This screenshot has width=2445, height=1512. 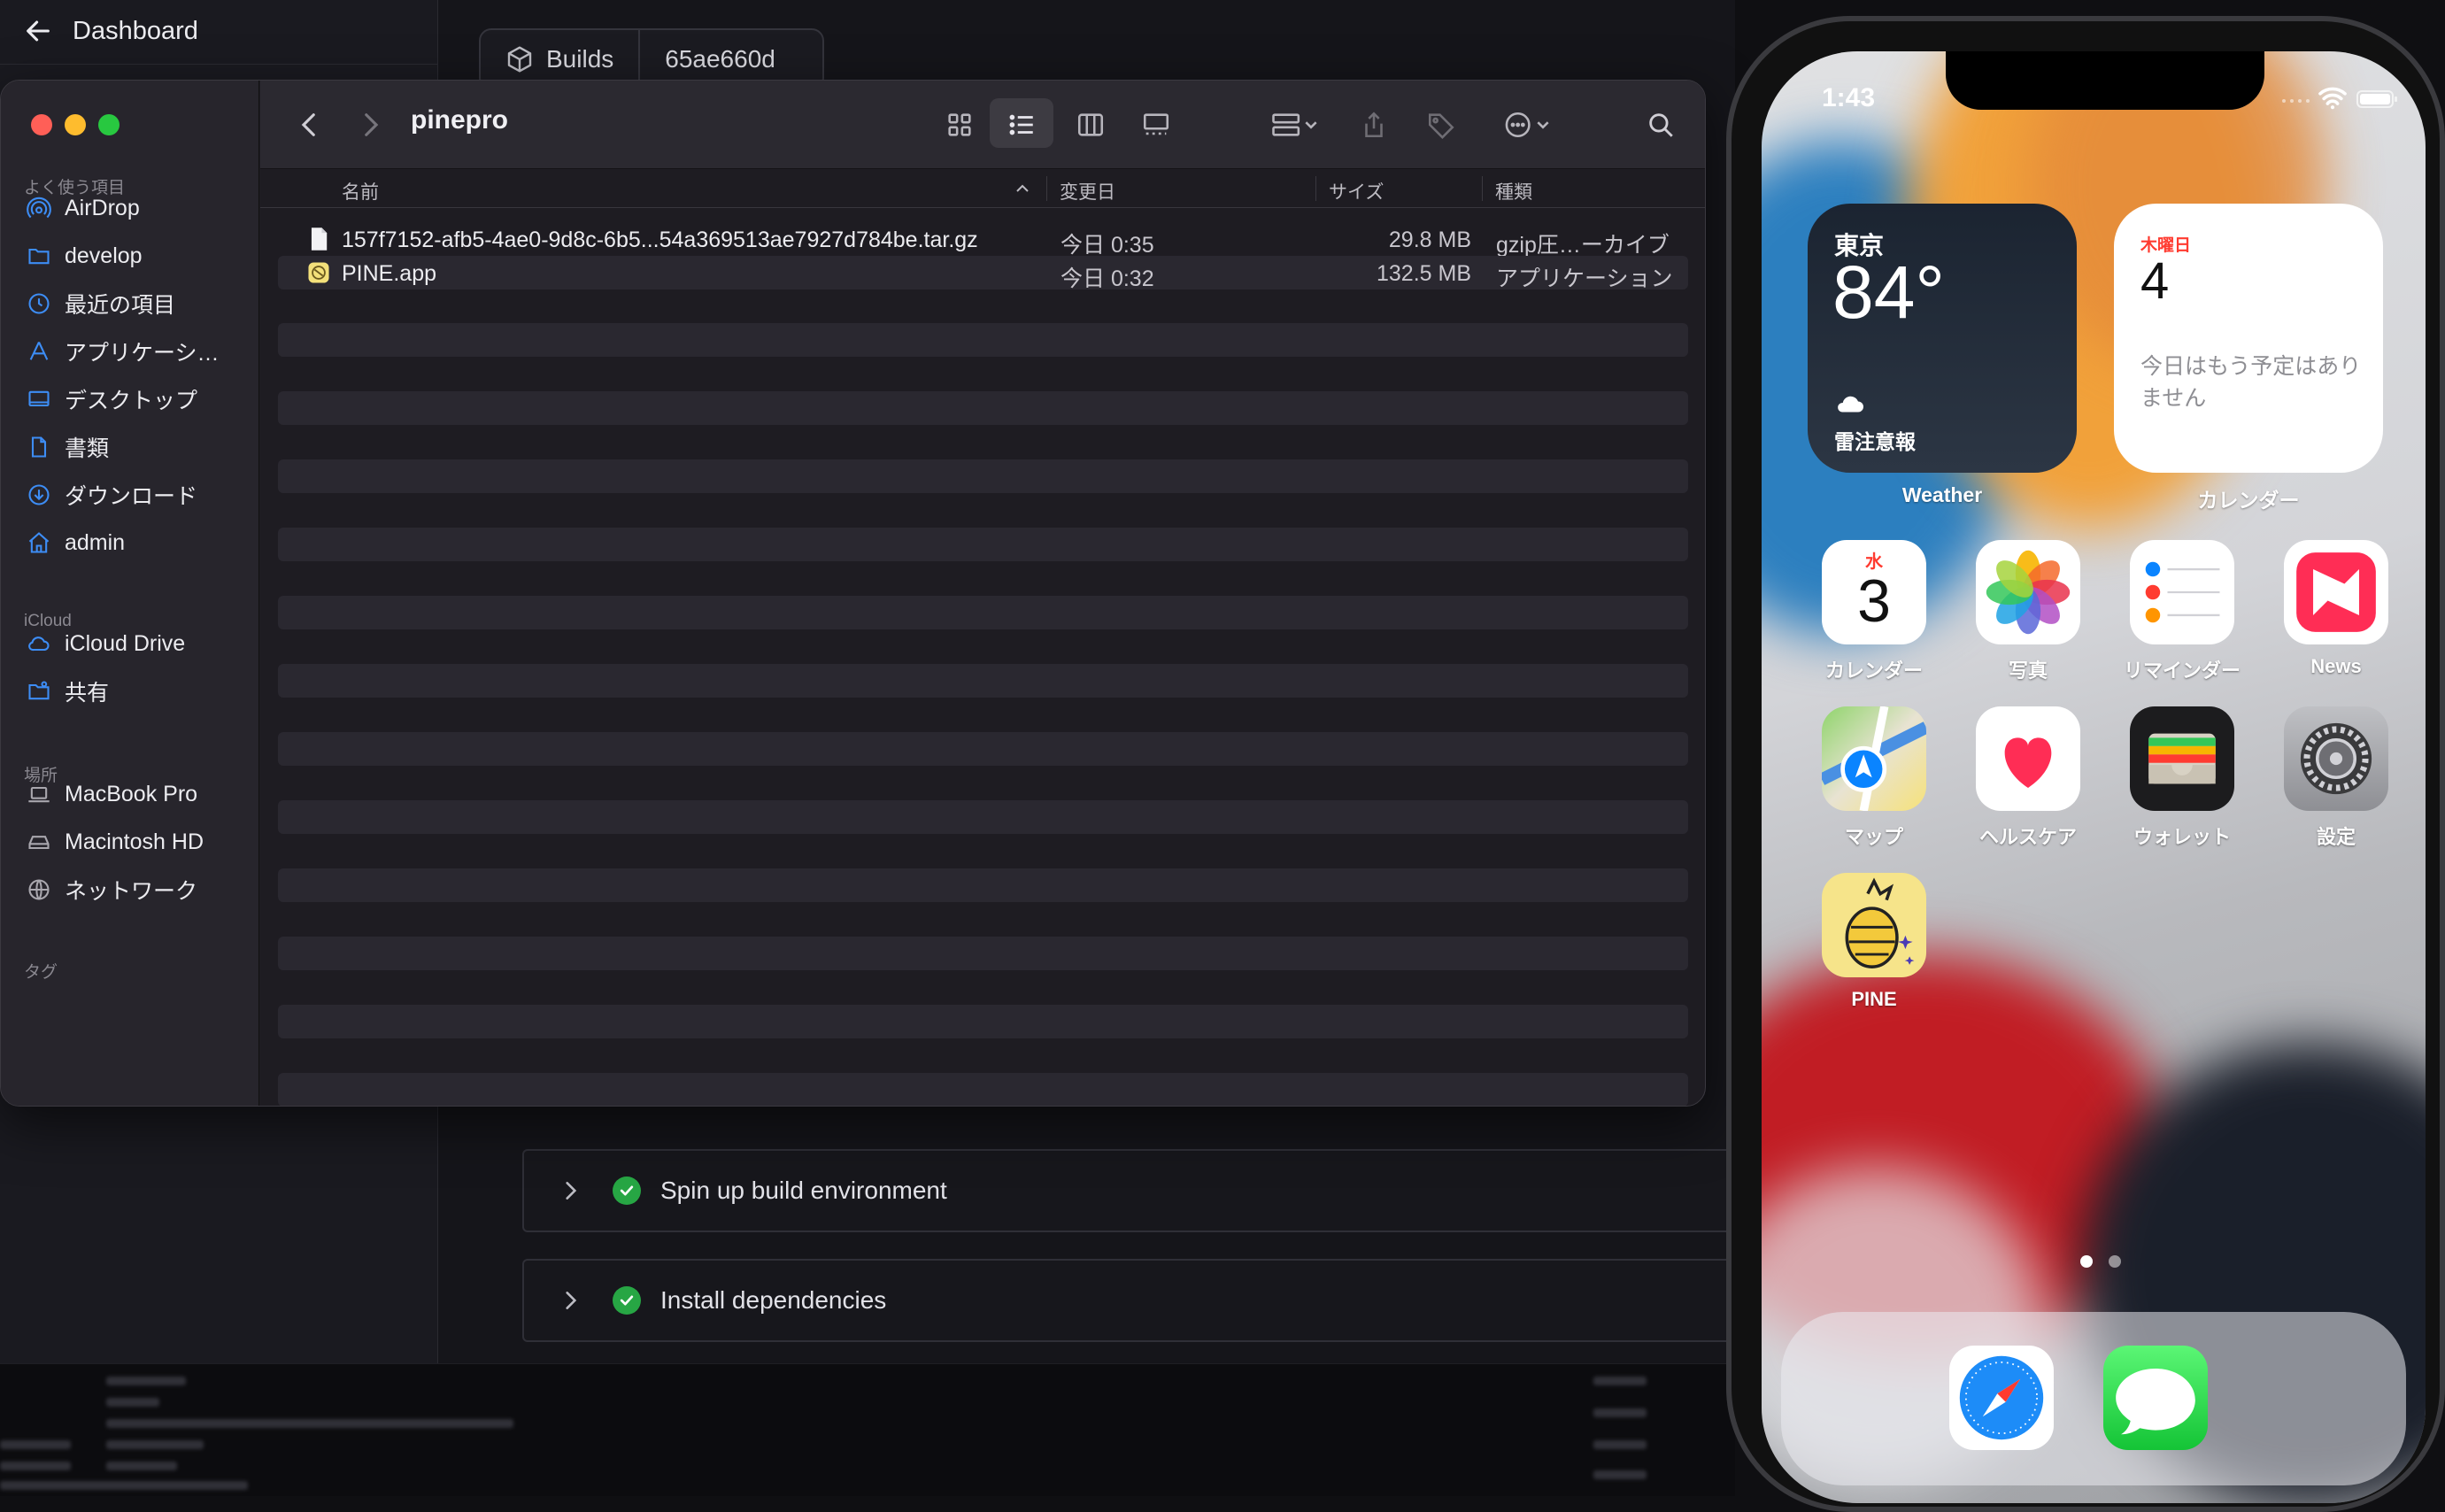 I want to click on build-step-install-deps: Install dependencies, so click(x=1133, y=1300).